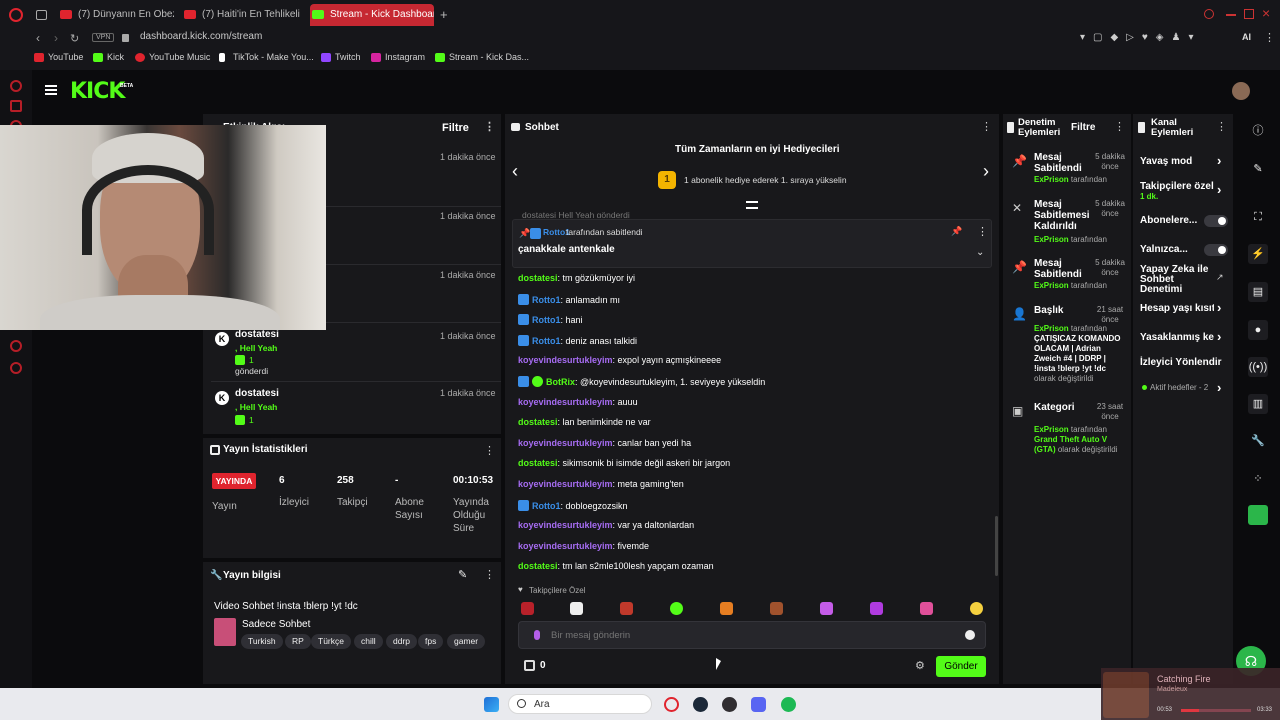  What do you see at coordinates (331, 641) in the screenshot?
I see `tag-chip: Türkçe` at bounding box center [331, 641].